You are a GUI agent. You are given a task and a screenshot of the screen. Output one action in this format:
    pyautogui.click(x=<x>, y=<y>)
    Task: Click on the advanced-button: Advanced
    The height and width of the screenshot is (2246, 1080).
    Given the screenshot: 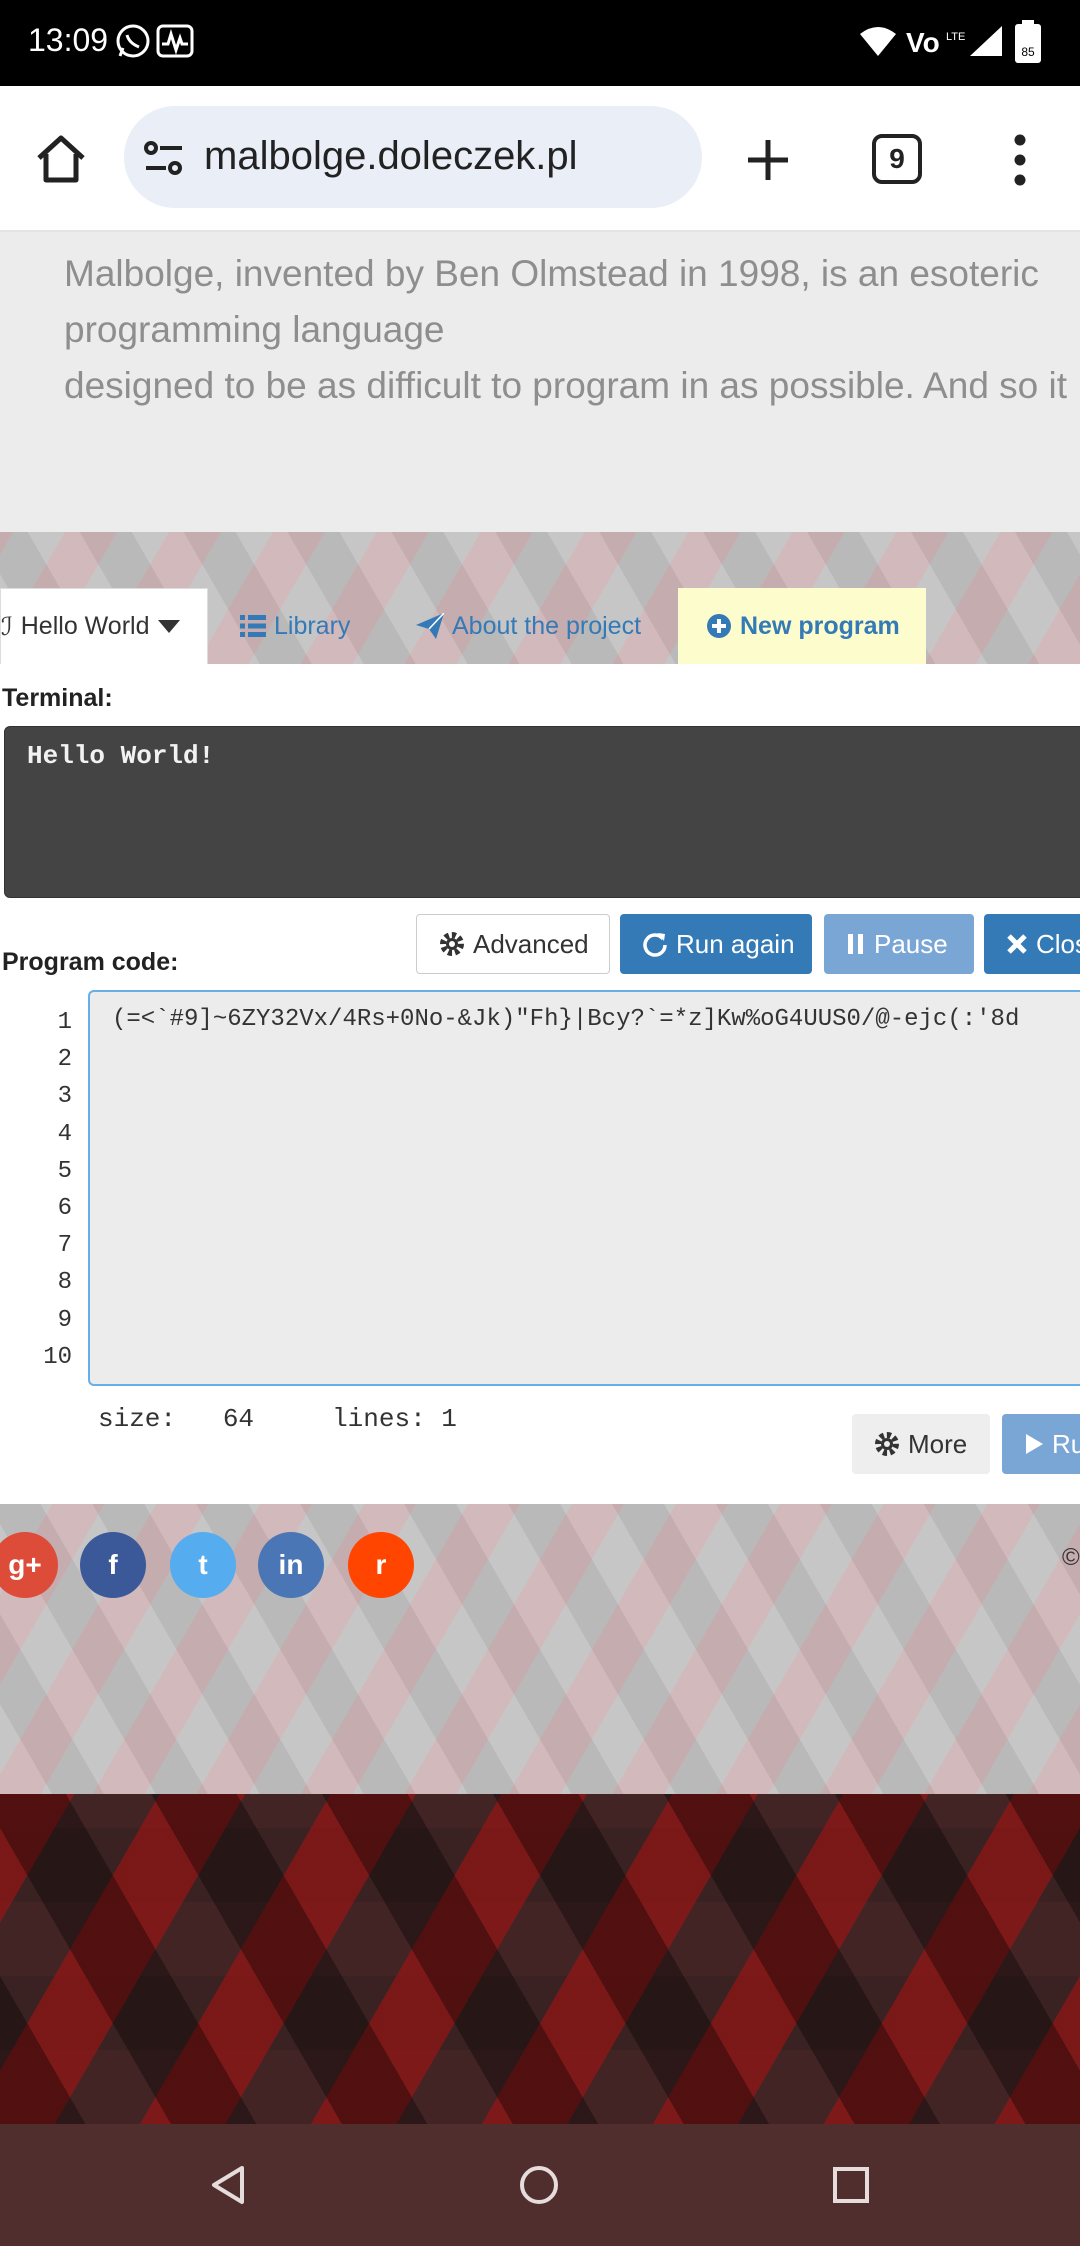 What is the action you would take?
    pyautogui.click(x=513, y=944)
    